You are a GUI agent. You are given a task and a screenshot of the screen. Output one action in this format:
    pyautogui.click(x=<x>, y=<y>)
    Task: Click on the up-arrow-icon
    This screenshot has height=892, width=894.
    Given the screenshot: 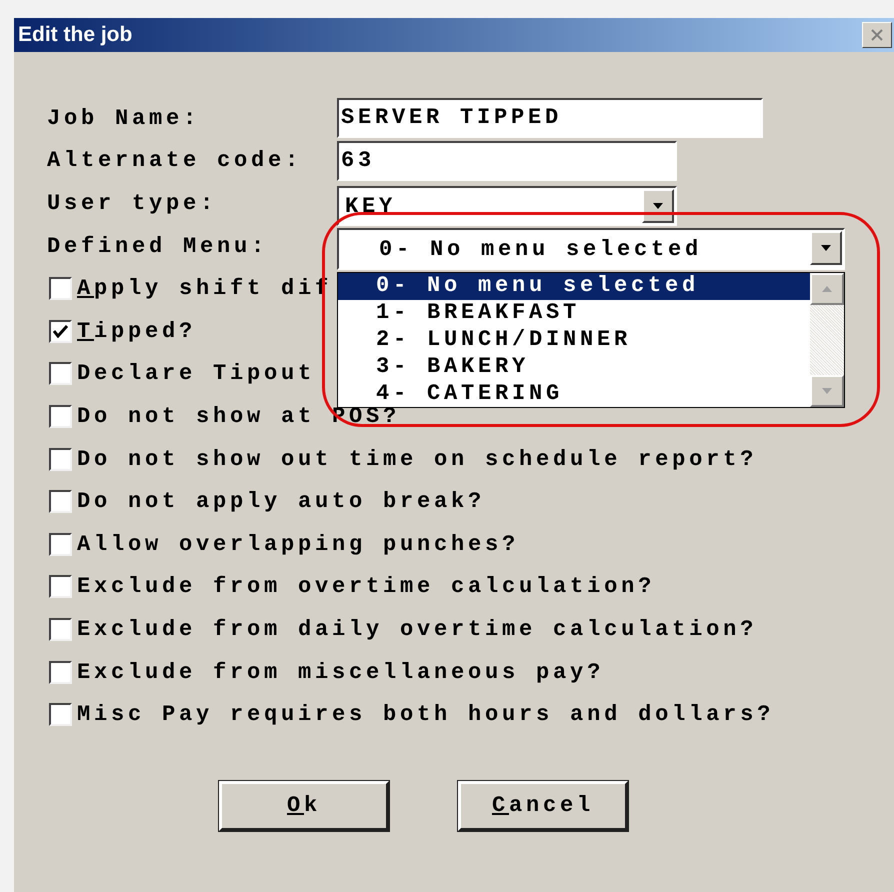 What is the action you would take?
    pyautogui.click(x=827, y=289)
    